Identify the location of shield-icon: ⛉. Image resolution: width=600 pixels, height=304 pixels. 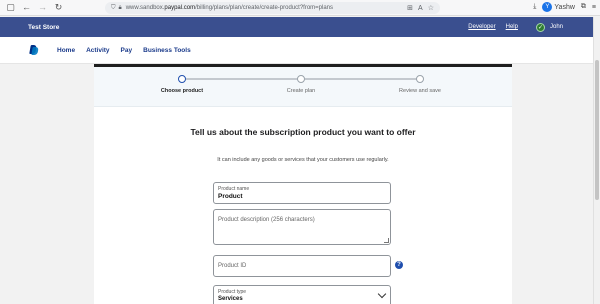
(113, 7).